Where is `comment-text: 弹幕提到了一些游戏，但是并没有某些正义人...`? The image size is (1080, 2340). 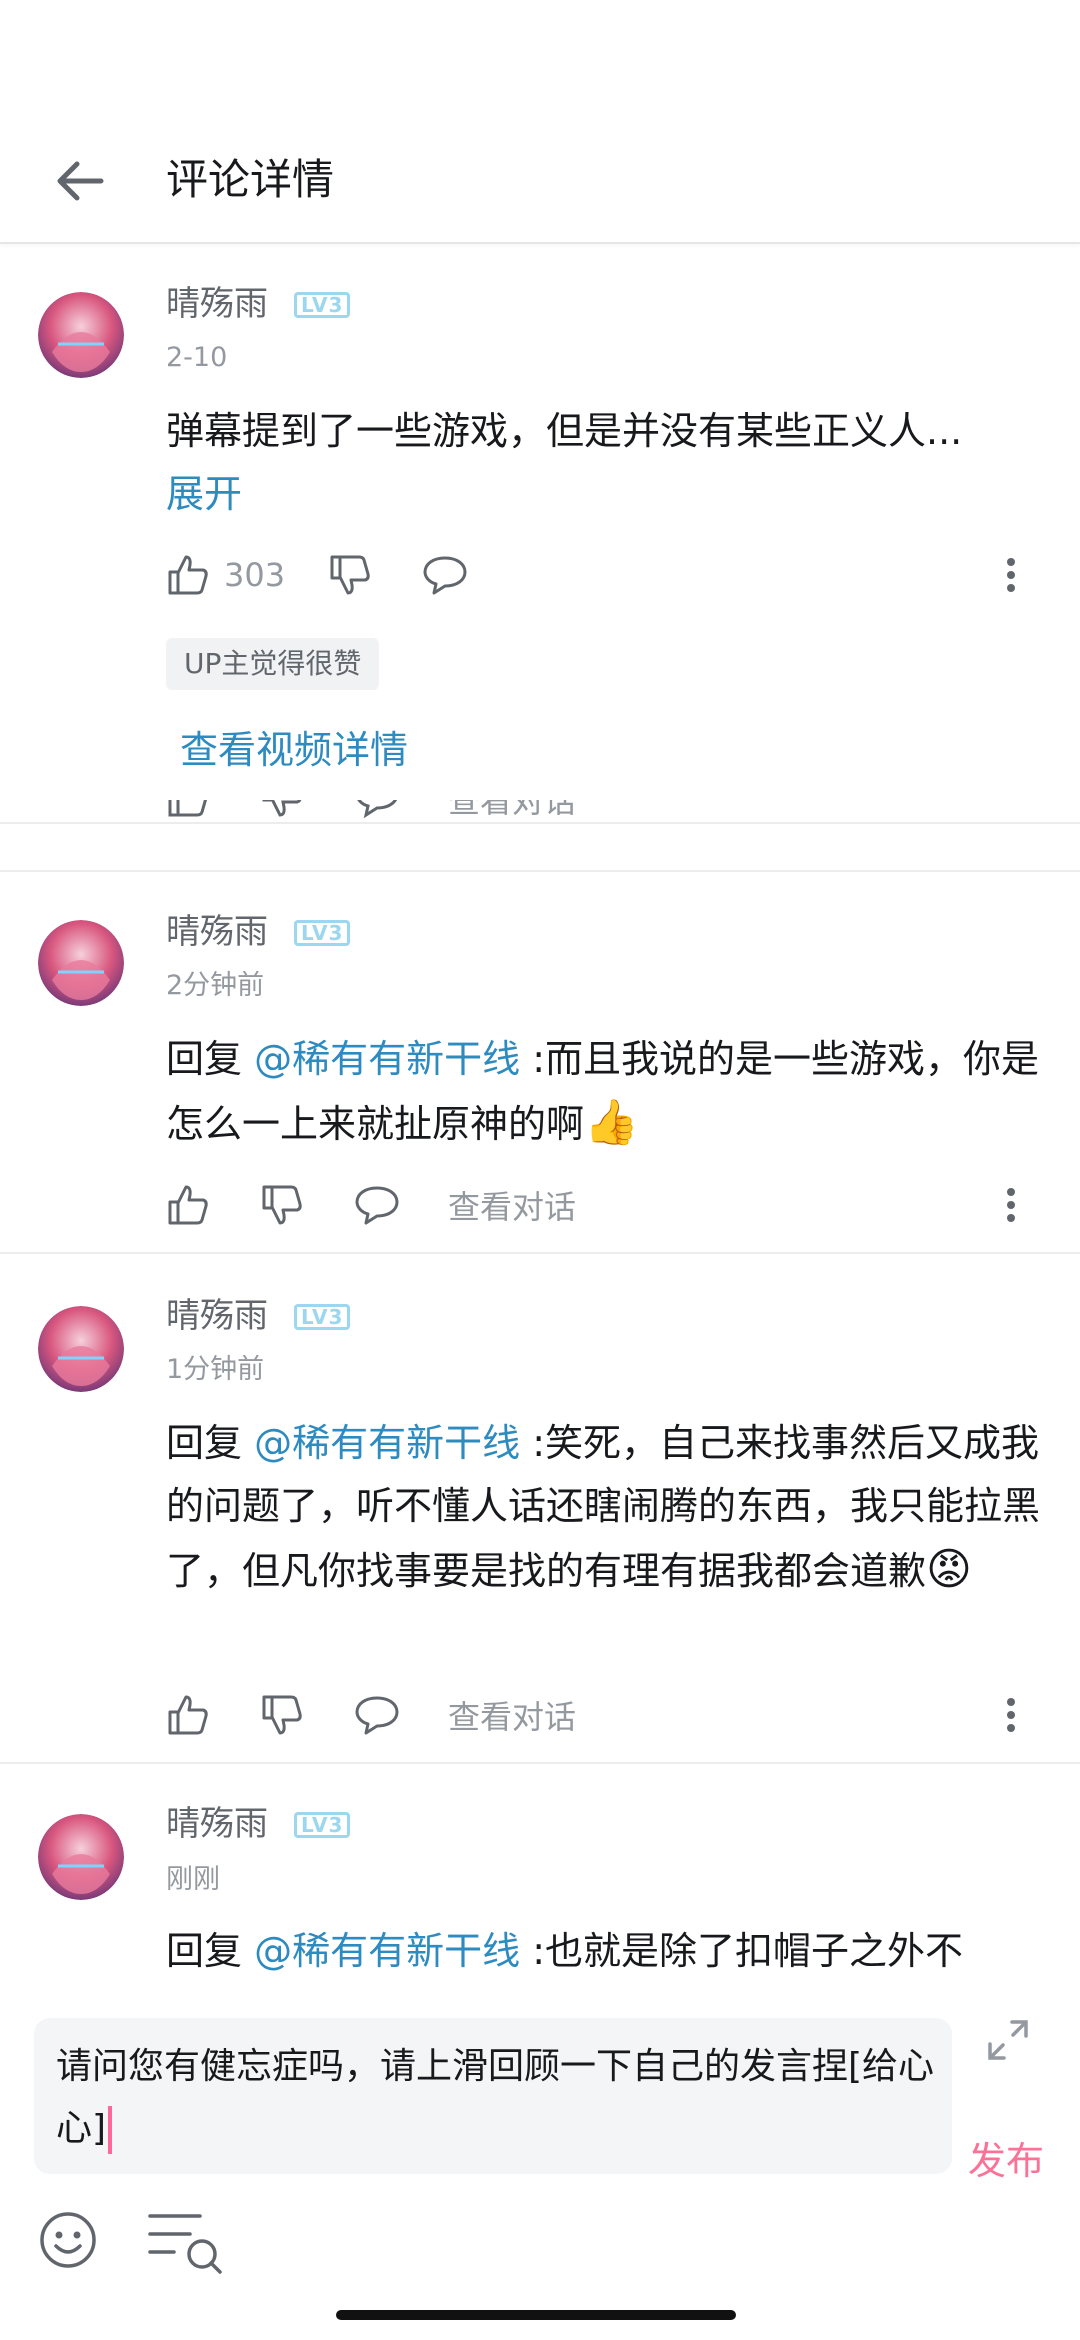
comment-text: 弹幕提到了一些游戏，但是并没有某些正义人... is located at coordinates (564, 431).